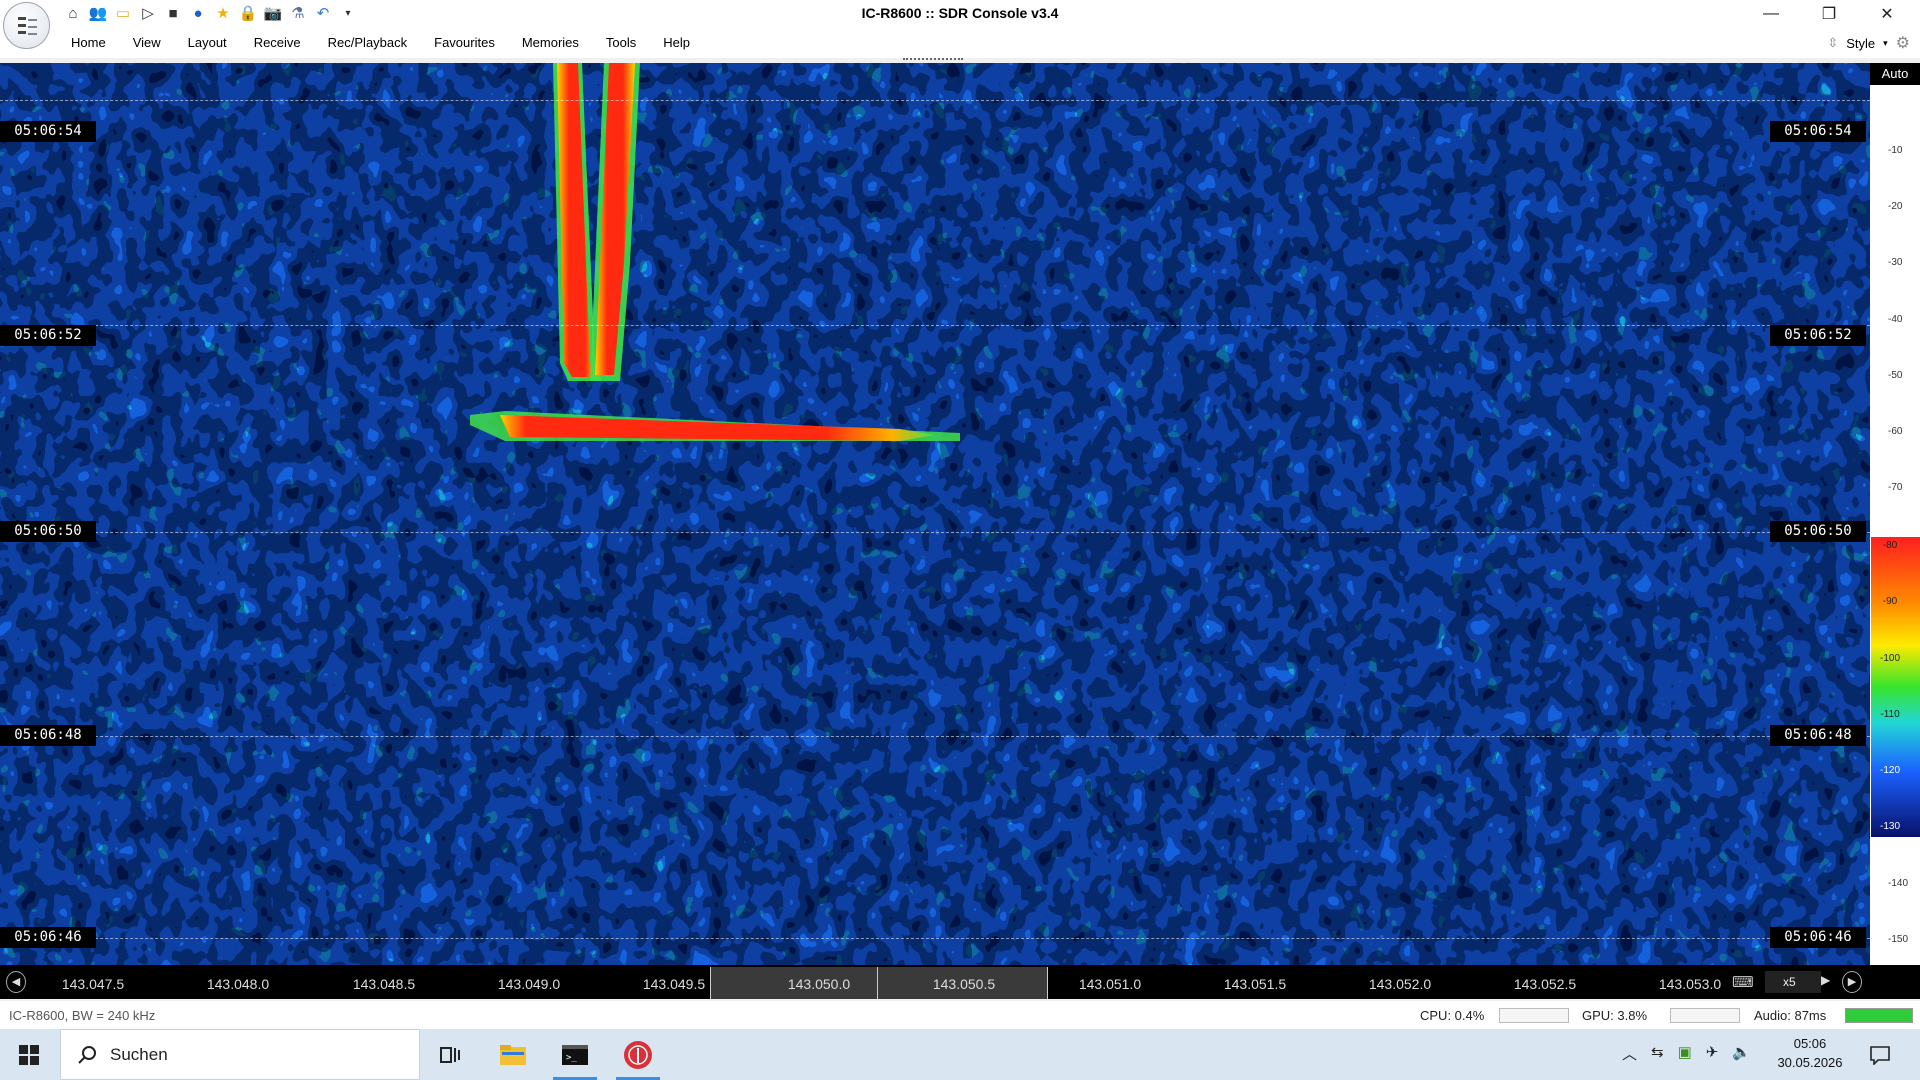  I want to click on notification-icon, so click(1880, 1055).